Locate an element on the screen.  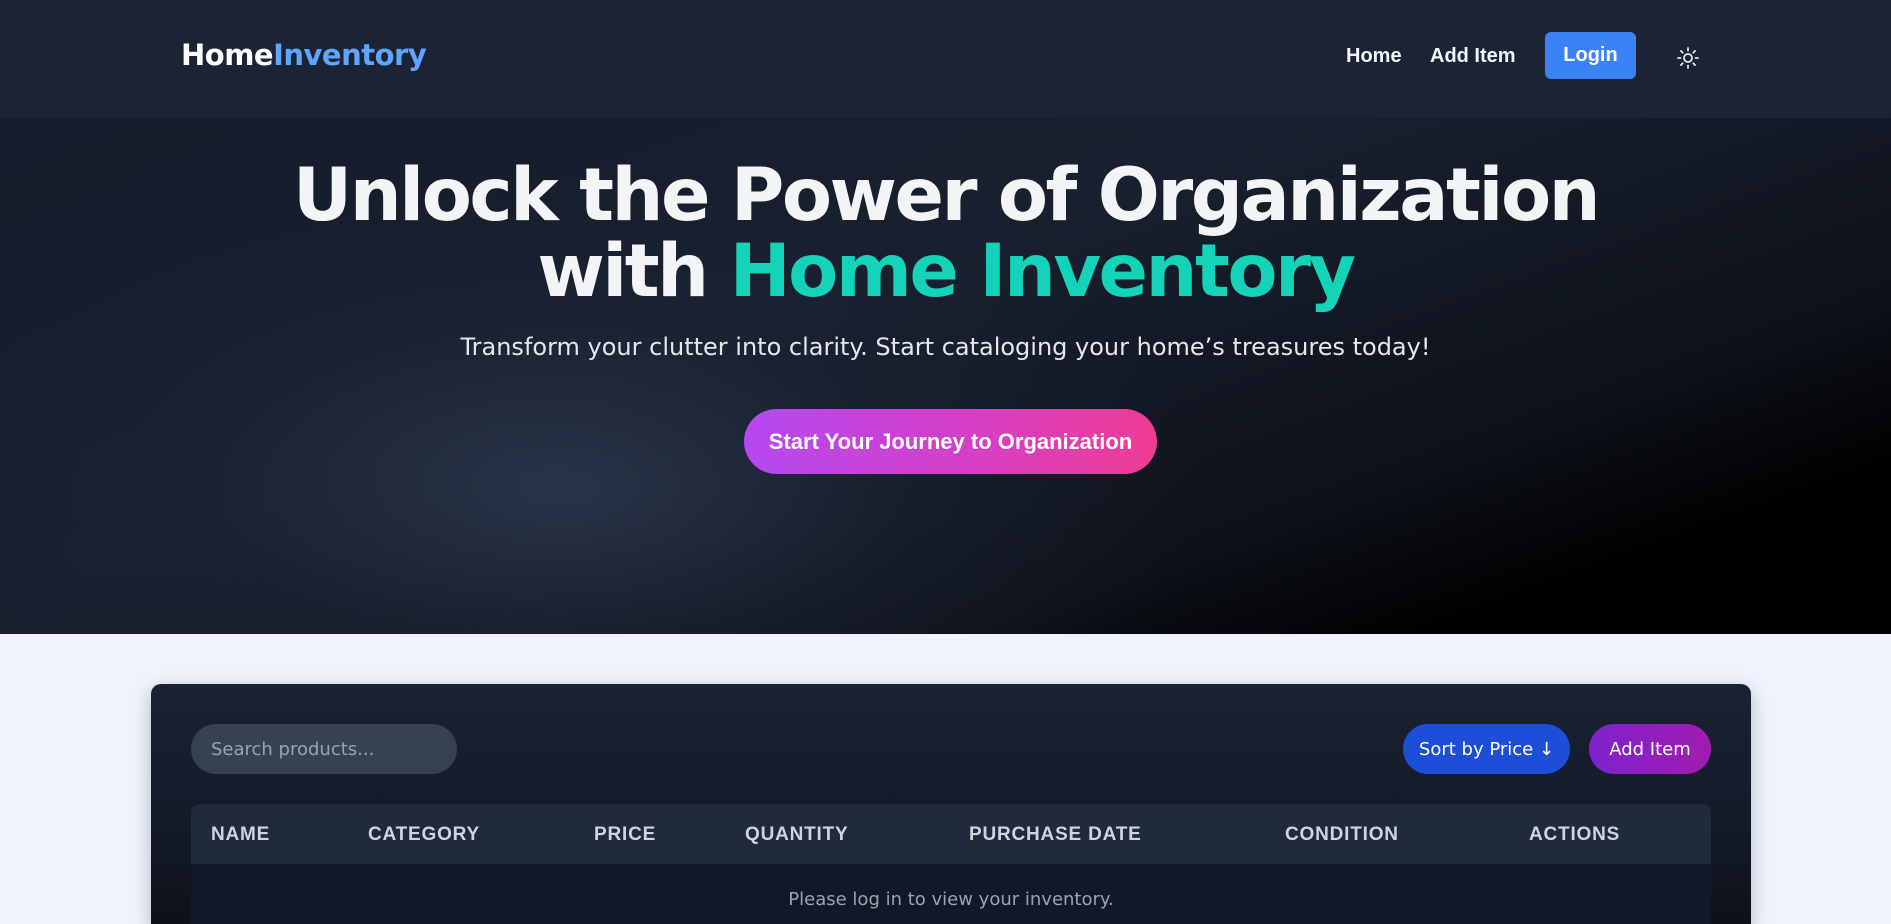
search-input is located at coordinates (324, 749).